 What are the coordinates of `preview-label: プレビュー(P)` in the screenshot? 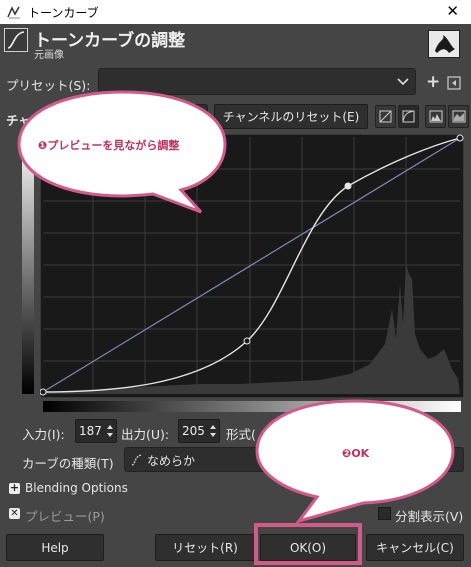 It's located at (65, 515).